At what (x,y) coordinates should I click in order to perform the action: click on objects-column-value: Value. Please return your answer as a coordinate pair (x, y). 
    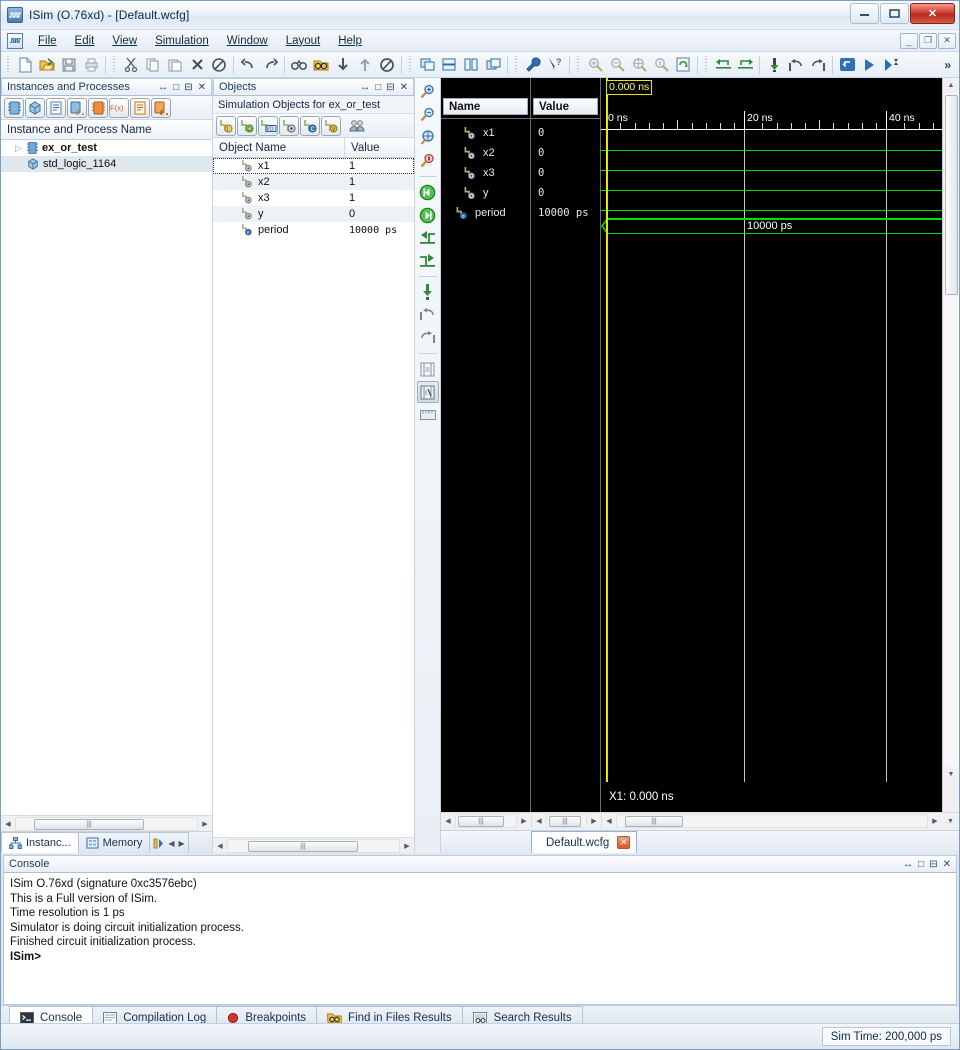
    Looking at the image, I should click on (379, 147).